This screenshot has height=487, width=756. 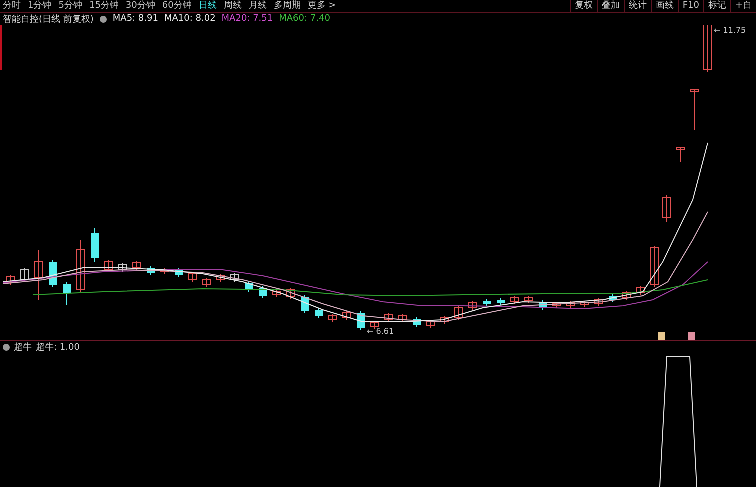 I want to click on period-tab: 更多 >, so click(x=322, y=6).